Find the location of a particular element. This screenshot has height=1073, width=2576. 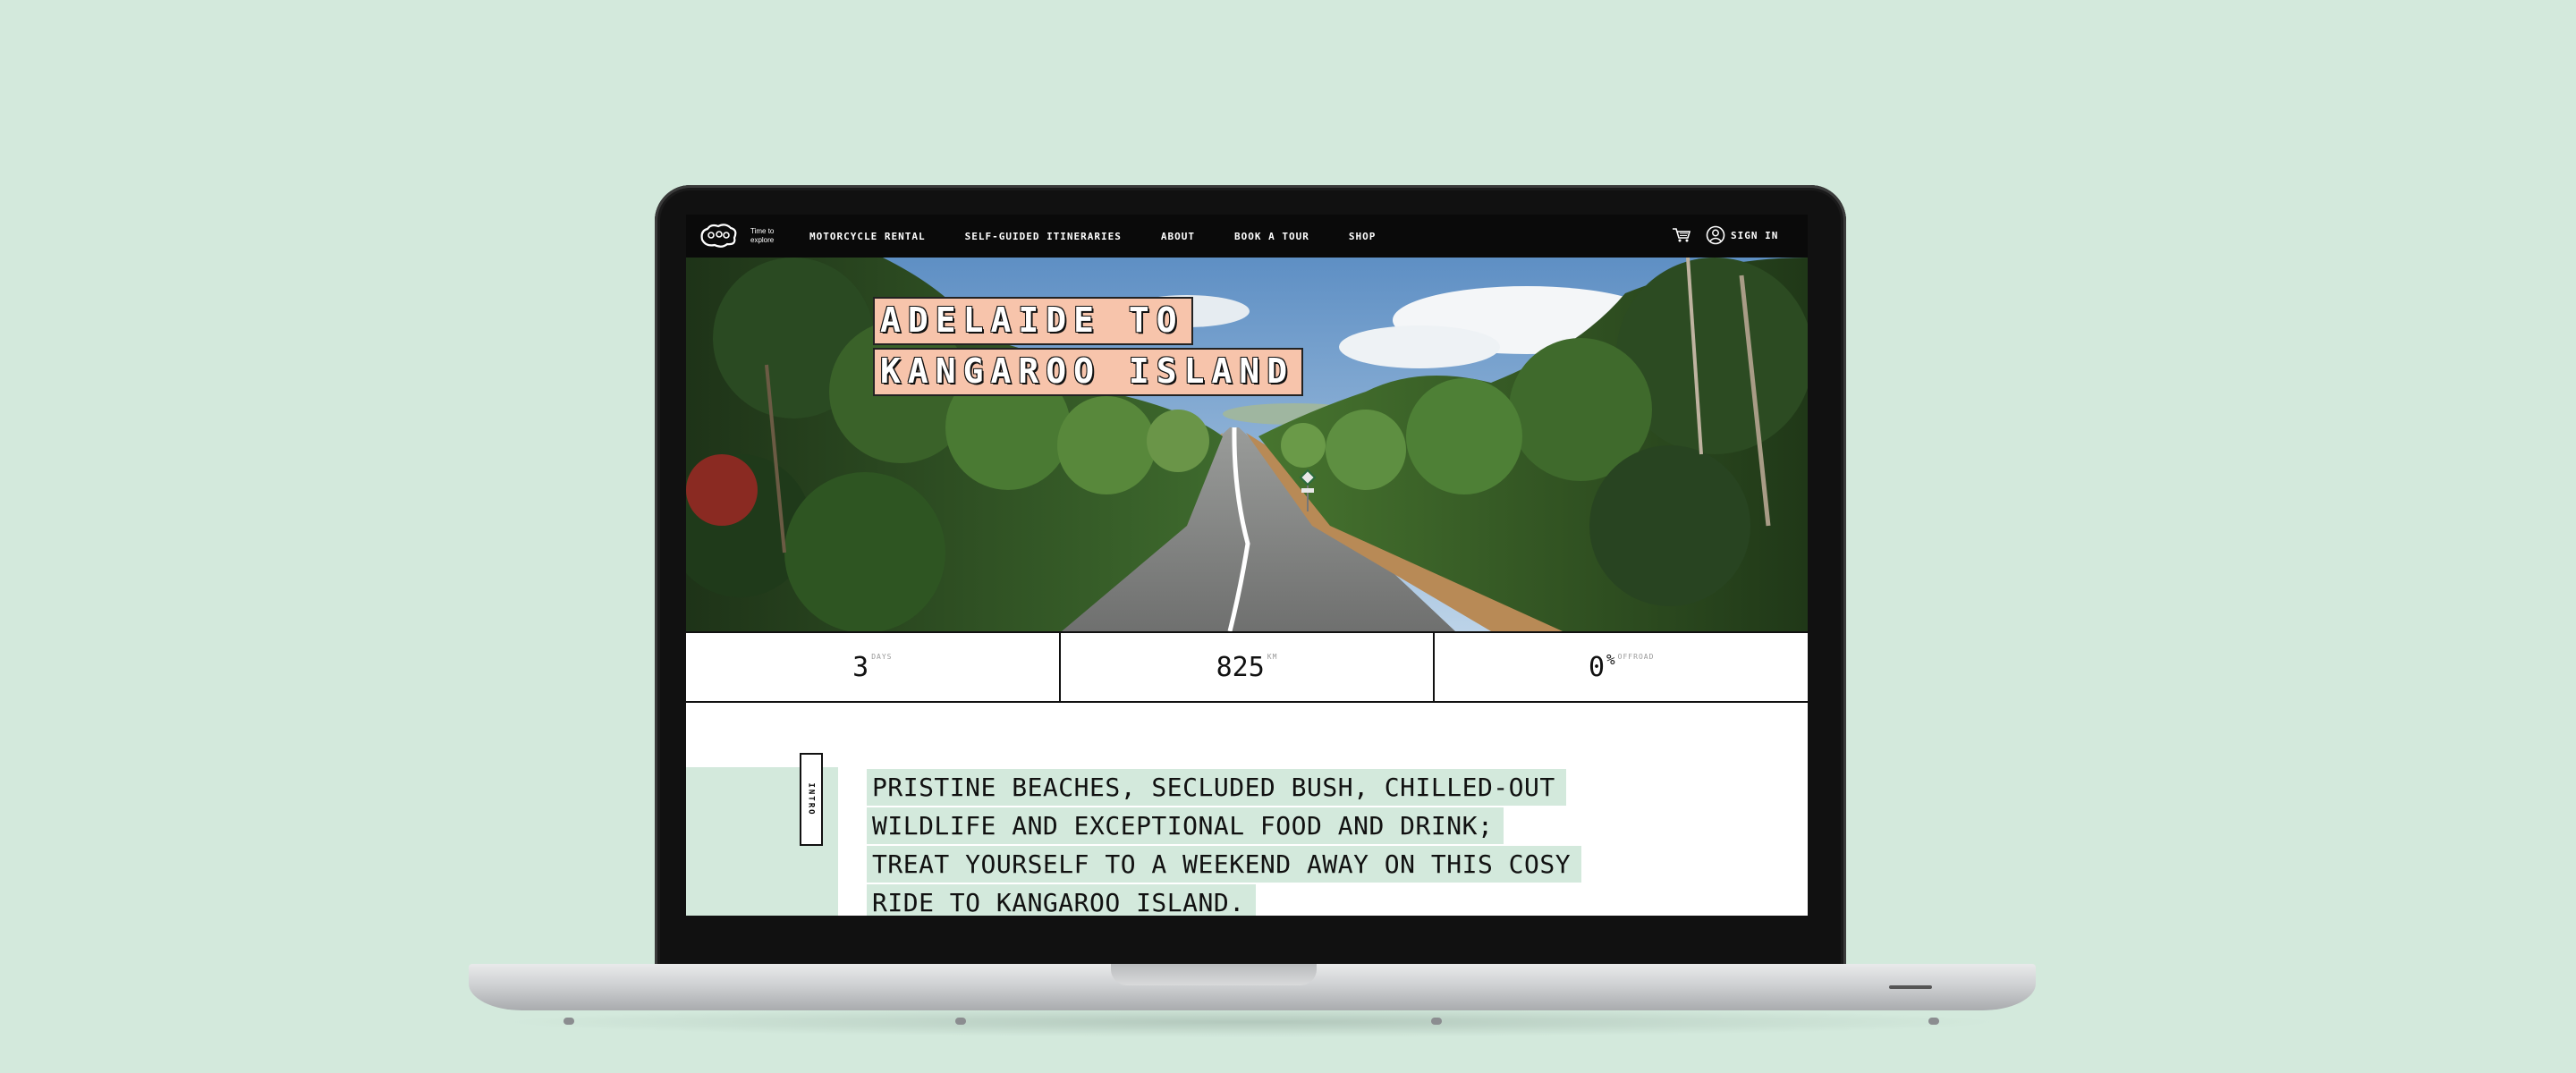

sign-in-label: SIGN IN is located at coordinates (1755, 235).